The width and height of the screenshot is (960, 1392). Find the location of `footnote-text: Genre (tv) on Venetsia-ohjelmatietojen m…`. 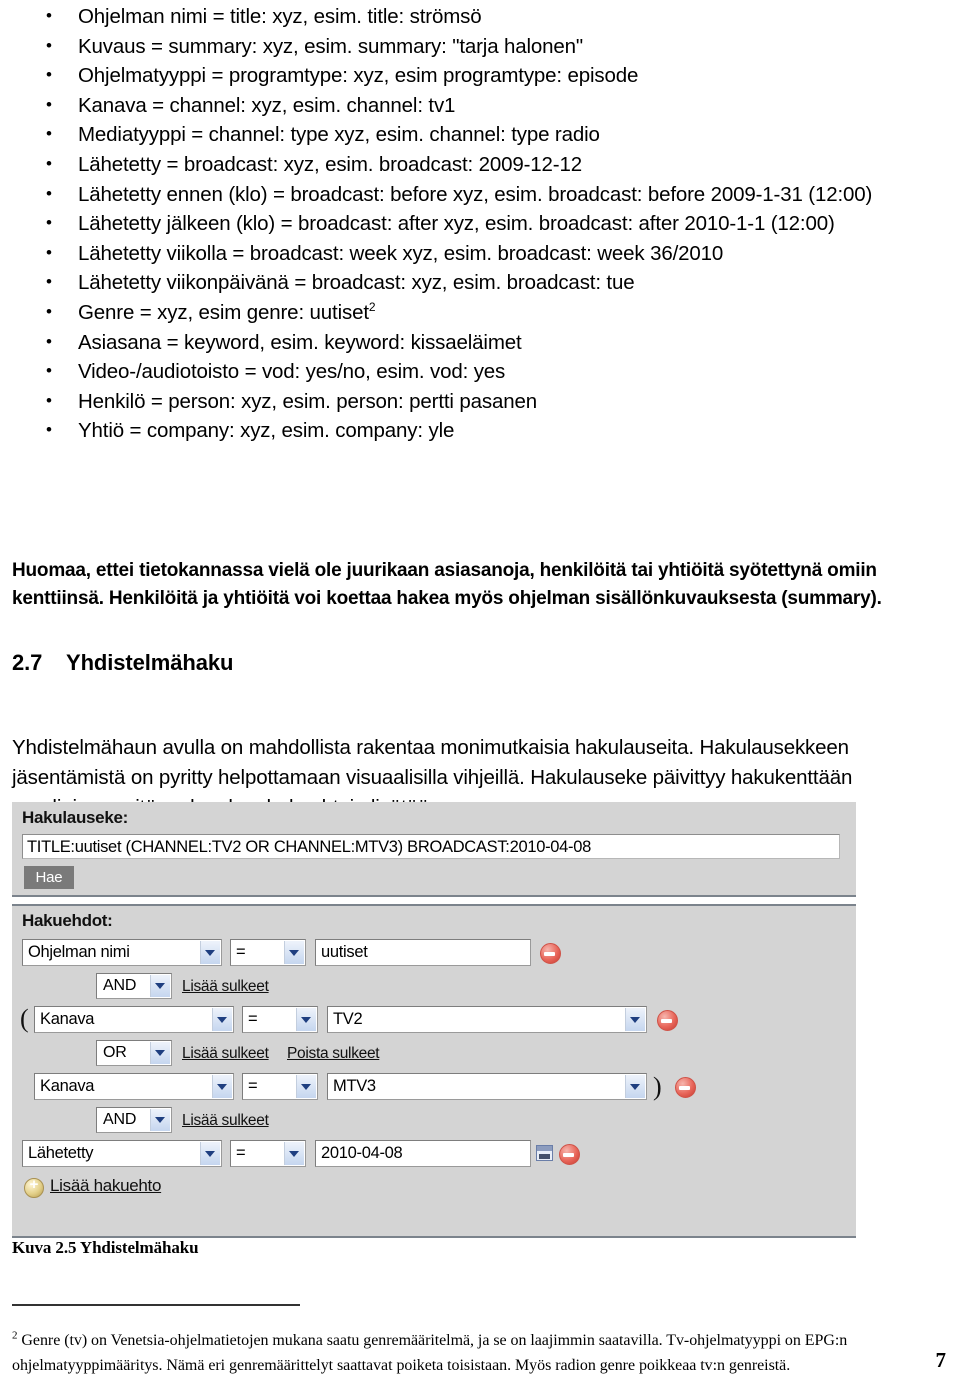

footnote-text: Genre (tv) on Venetsia-ohjelmatietojen m… is located at coordinates (430, 1353).